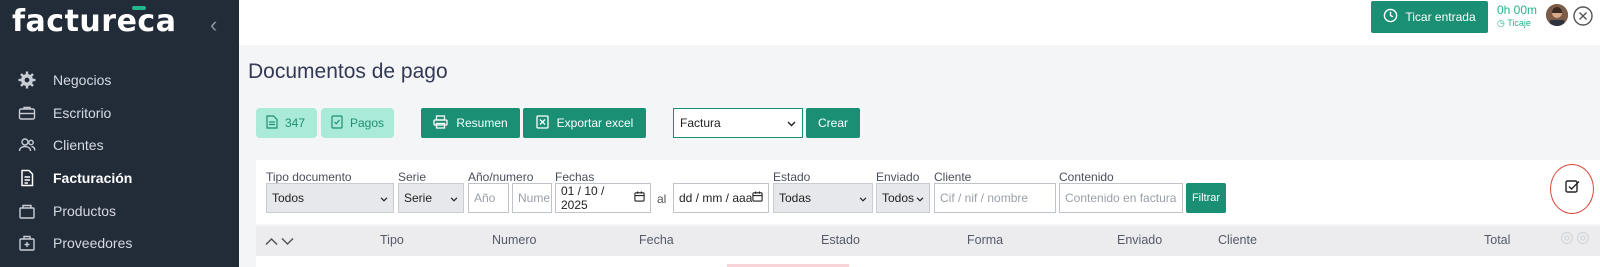 The image size is (1600, 267). What do you see at coordinates (1517, 10) in the screenshot?
I see `timer-value: 0h 00m` at bounding box center [1517, 10].